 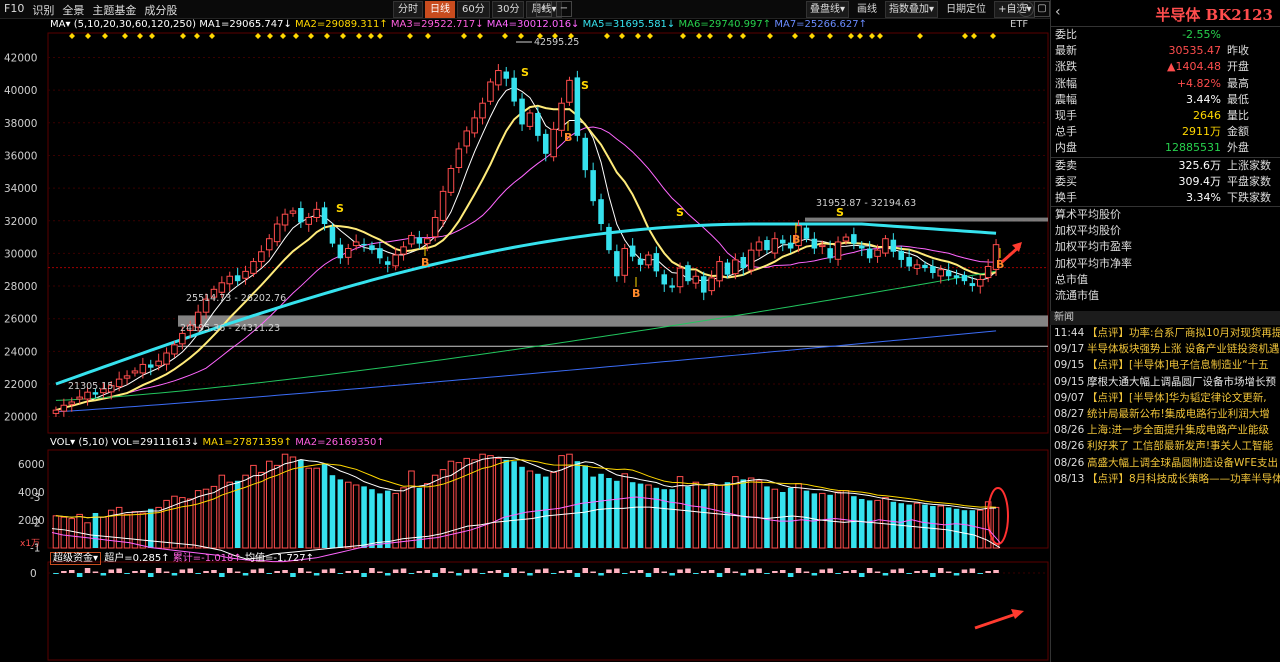 What do you see at coordinates (60, 24) in the screenshot?
I see `ma-menu: MA▾` at bounding box center [60, 24].